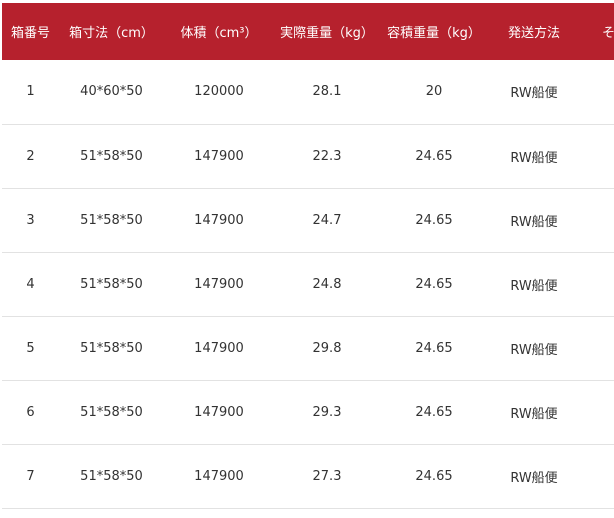 The width and height of the screenshot is (614, 518). What do you see at coordinates (219, 92) in the screenshot?
I see `cell-volume: 120000` at bounding box center [219, 92].